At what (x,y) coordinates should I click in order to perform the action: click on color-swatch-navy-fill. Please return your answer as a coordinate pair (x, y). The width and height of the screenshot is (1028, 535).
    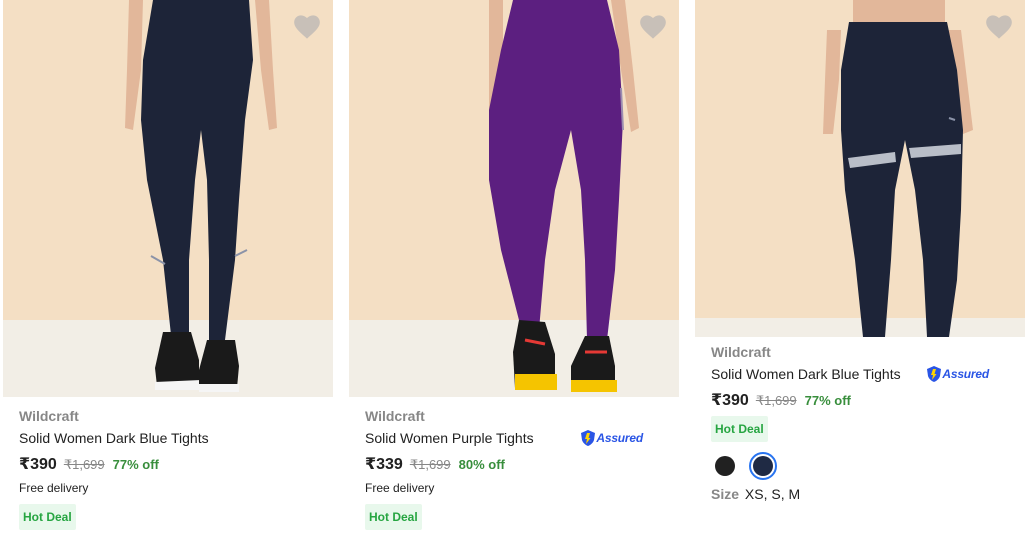
    Looking at the image, I should click on (763, 466).